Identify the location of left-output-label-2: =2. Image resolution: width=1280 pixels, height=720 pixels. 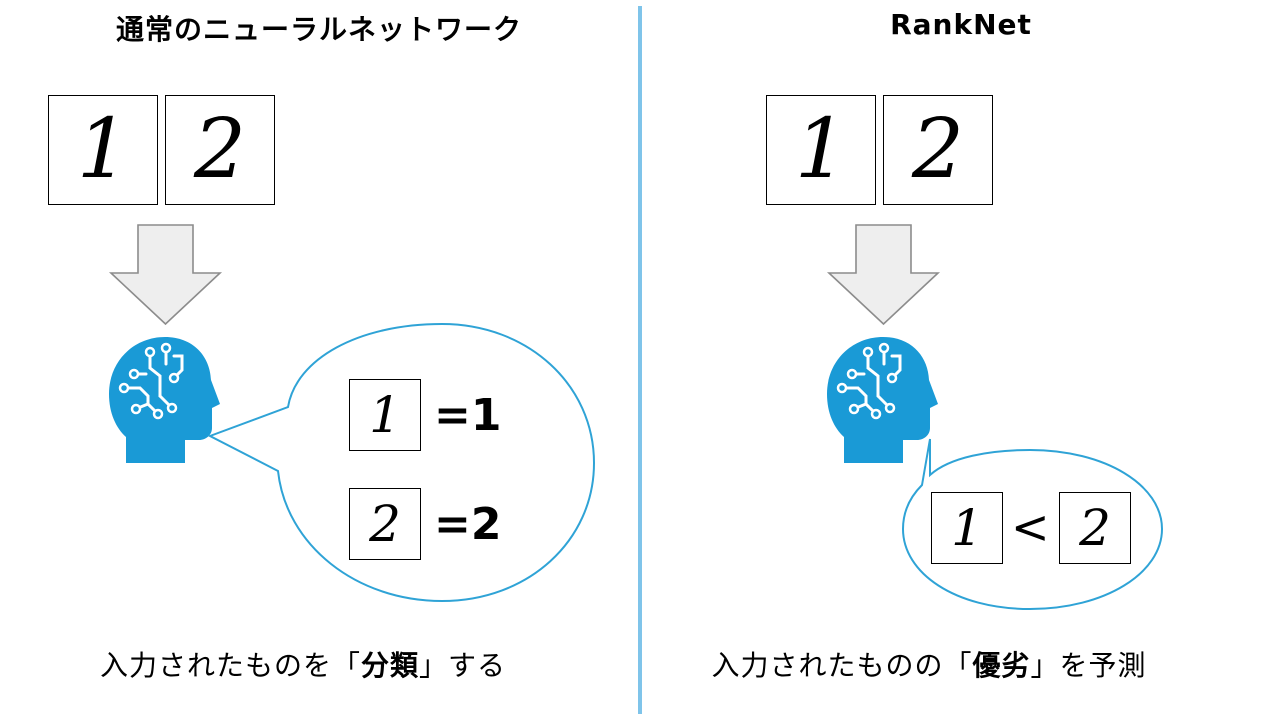
(468, 524).